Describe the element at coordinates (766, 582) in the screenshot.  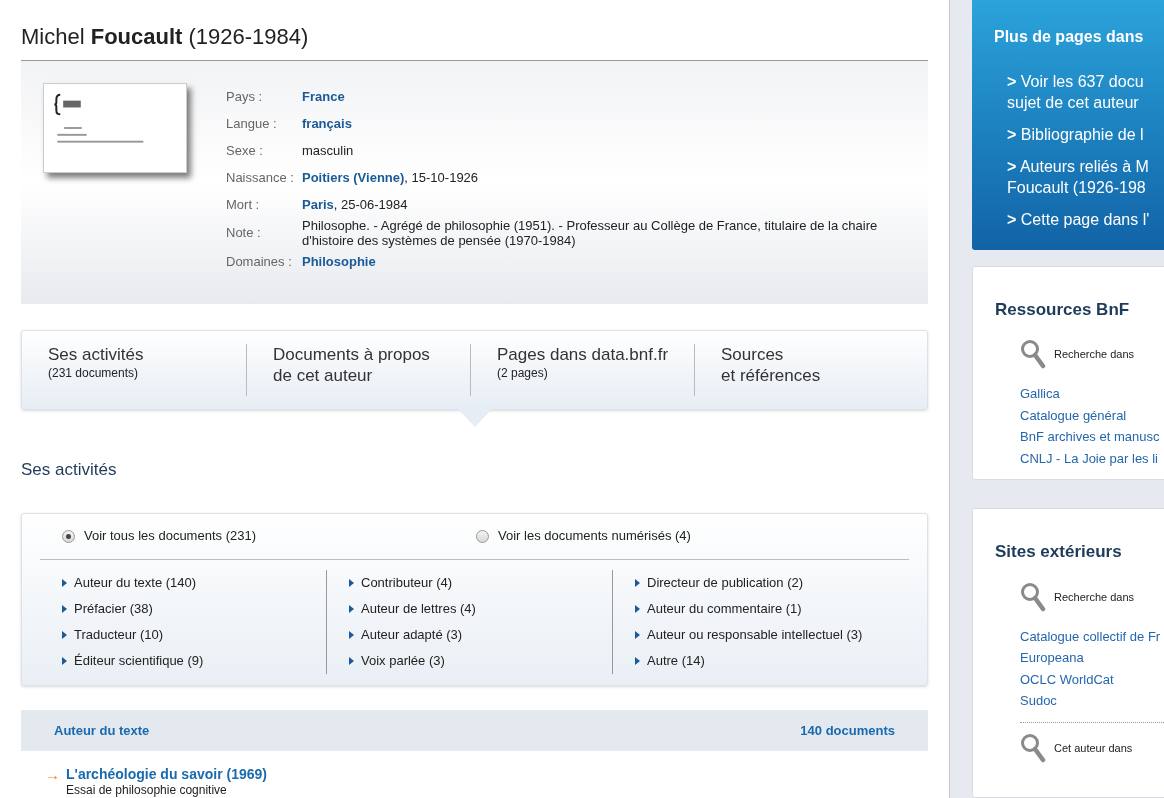
I see `role-link: Directeur de publication (2)` at that location.